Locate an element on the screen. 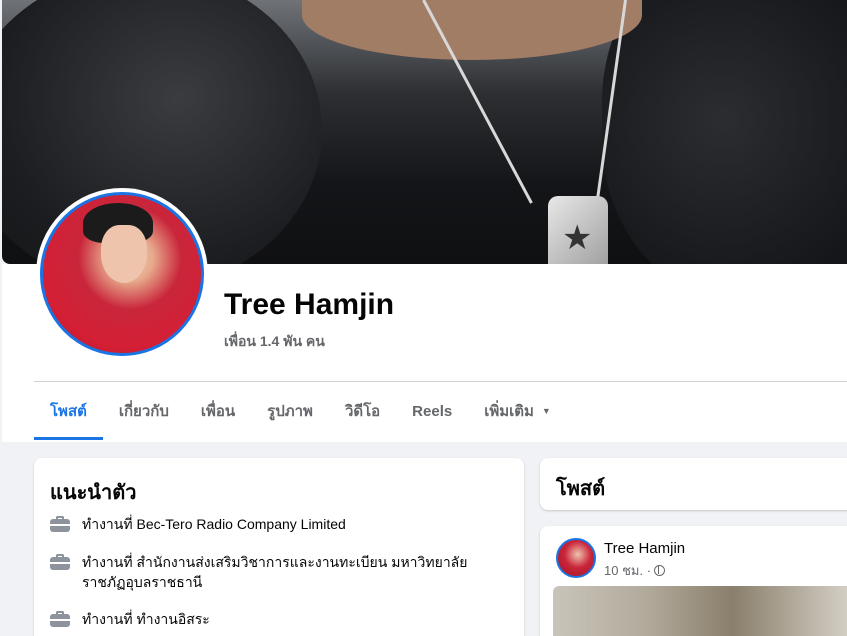  profile-avatar is located at coordinates (122, 274).